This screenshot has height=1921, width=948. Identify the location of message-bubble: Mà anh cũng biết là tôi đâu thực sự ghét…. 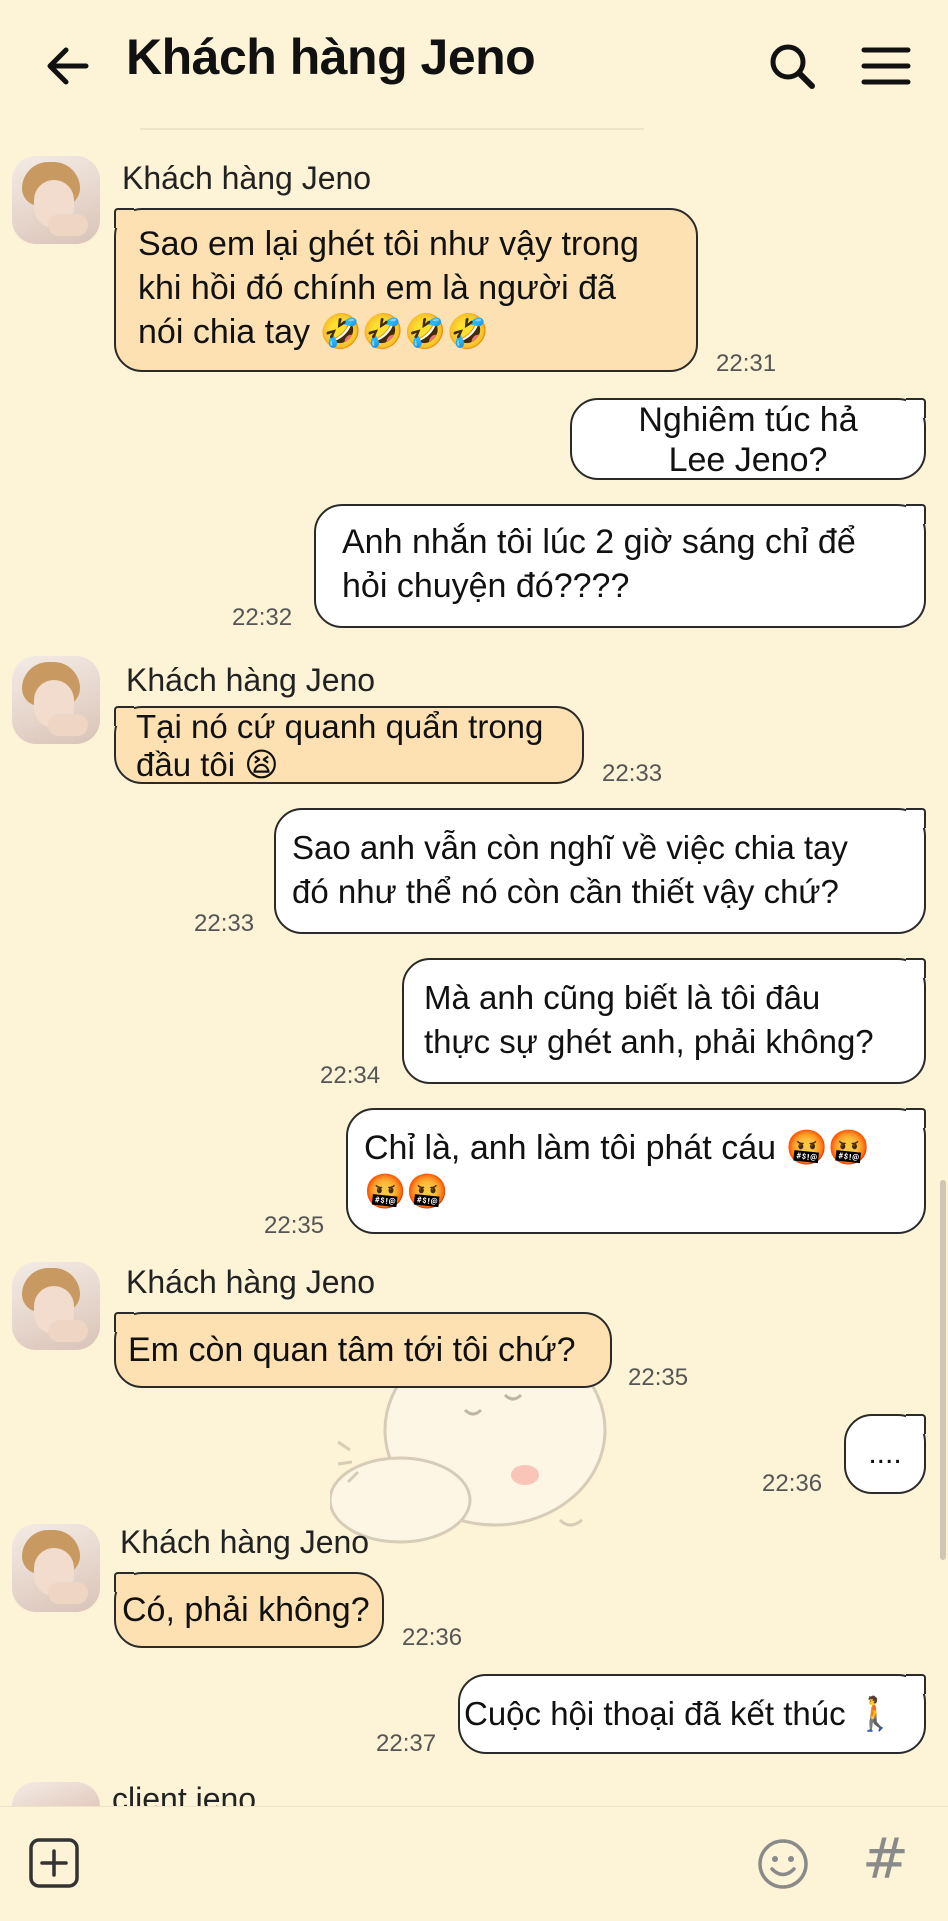
(664, 1021).